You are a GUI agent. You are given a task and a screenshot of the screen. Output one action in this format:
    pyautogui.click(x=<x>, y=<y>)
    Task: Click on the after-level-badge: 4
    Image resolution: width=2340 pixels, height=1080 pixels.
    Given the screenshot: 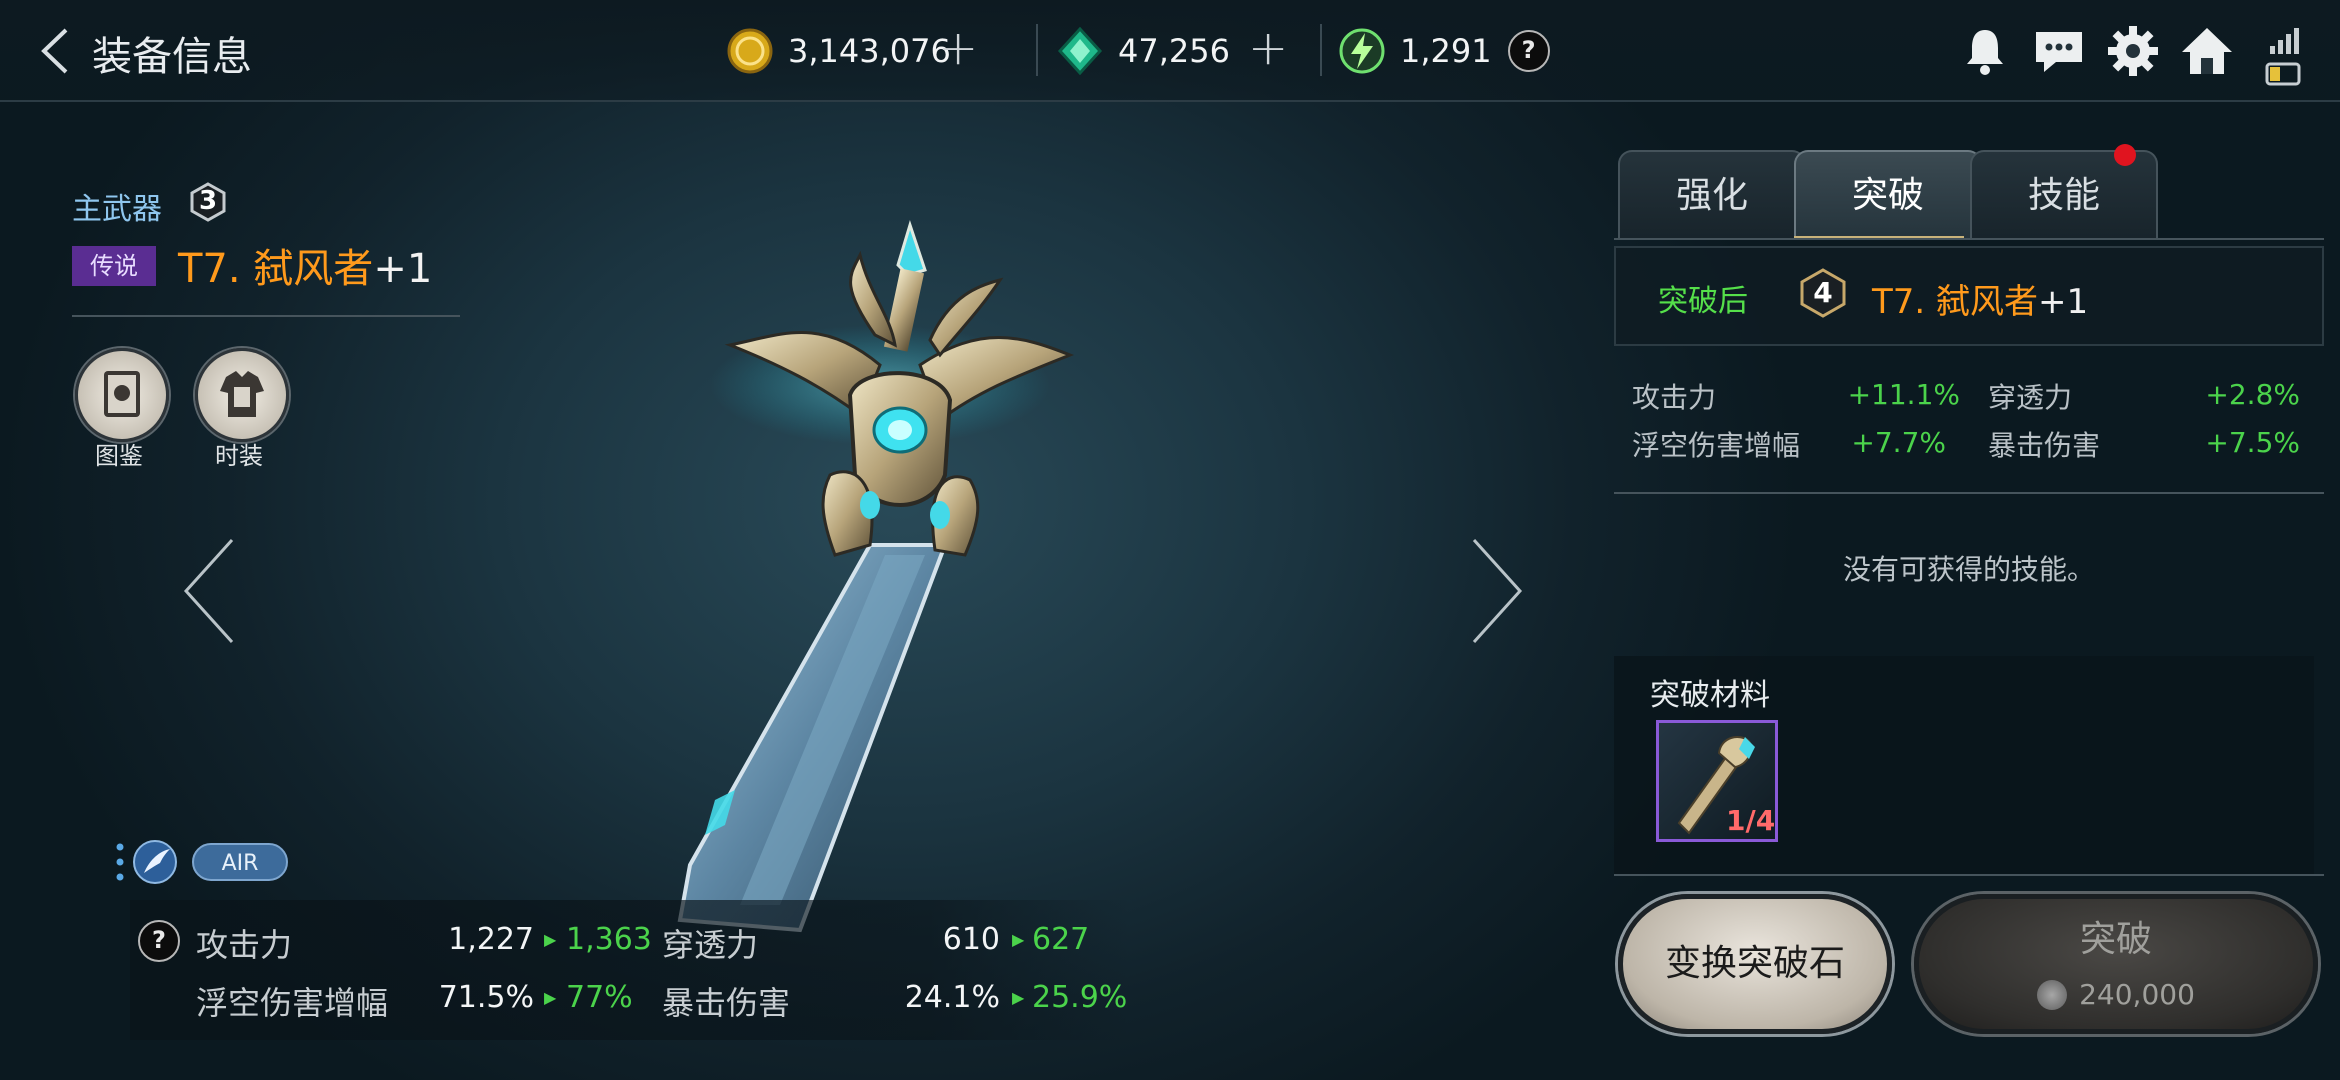 What is the action you would take?
    pyautogui.click(x=1823, y=293)
    